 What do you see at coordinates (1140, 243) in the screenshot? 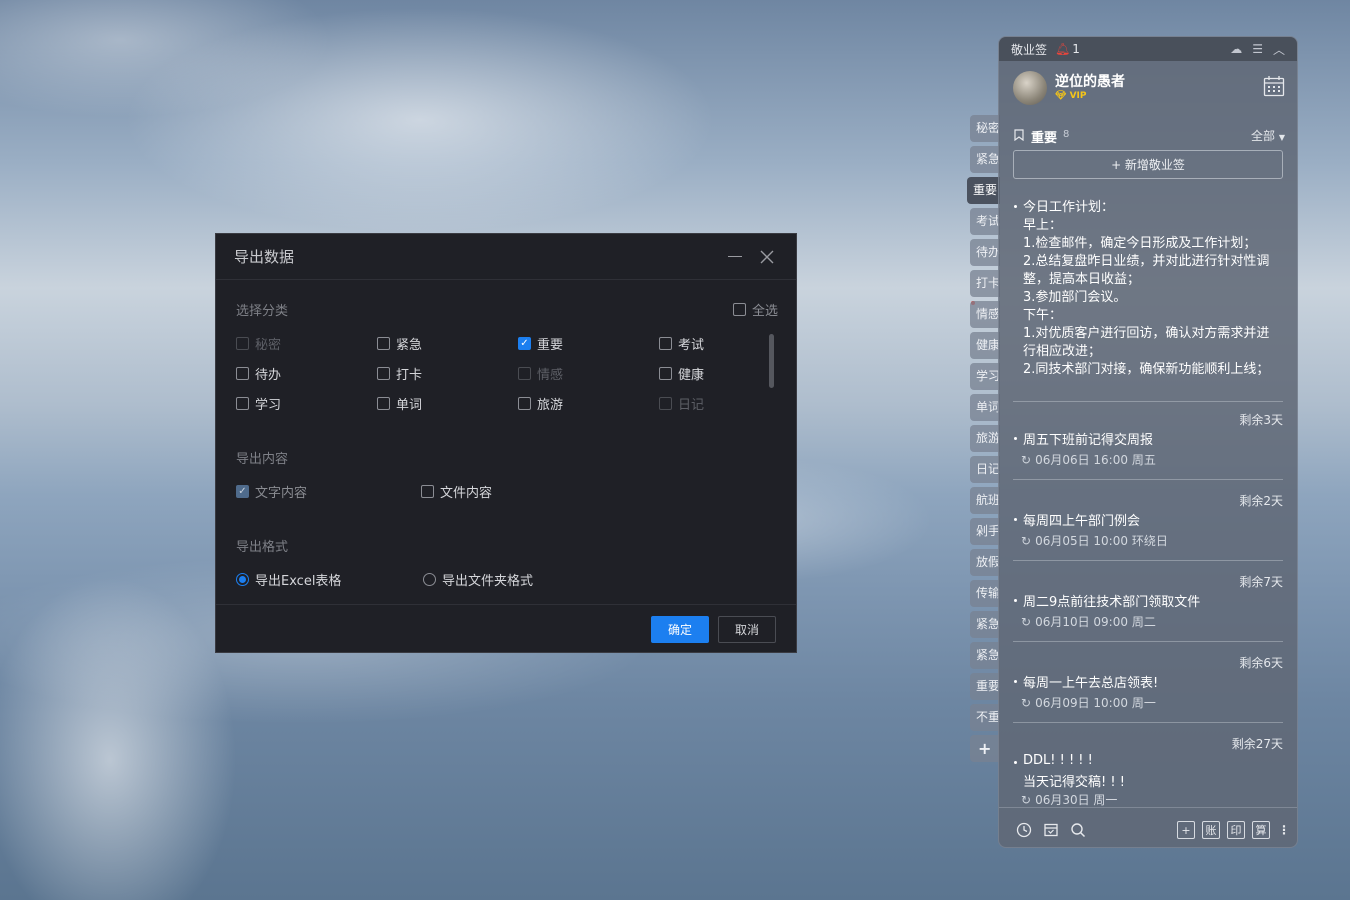
I see `note-line: 1.检查邮件，确定今日形成及工作计划；` at bounding box center [1140, 243].